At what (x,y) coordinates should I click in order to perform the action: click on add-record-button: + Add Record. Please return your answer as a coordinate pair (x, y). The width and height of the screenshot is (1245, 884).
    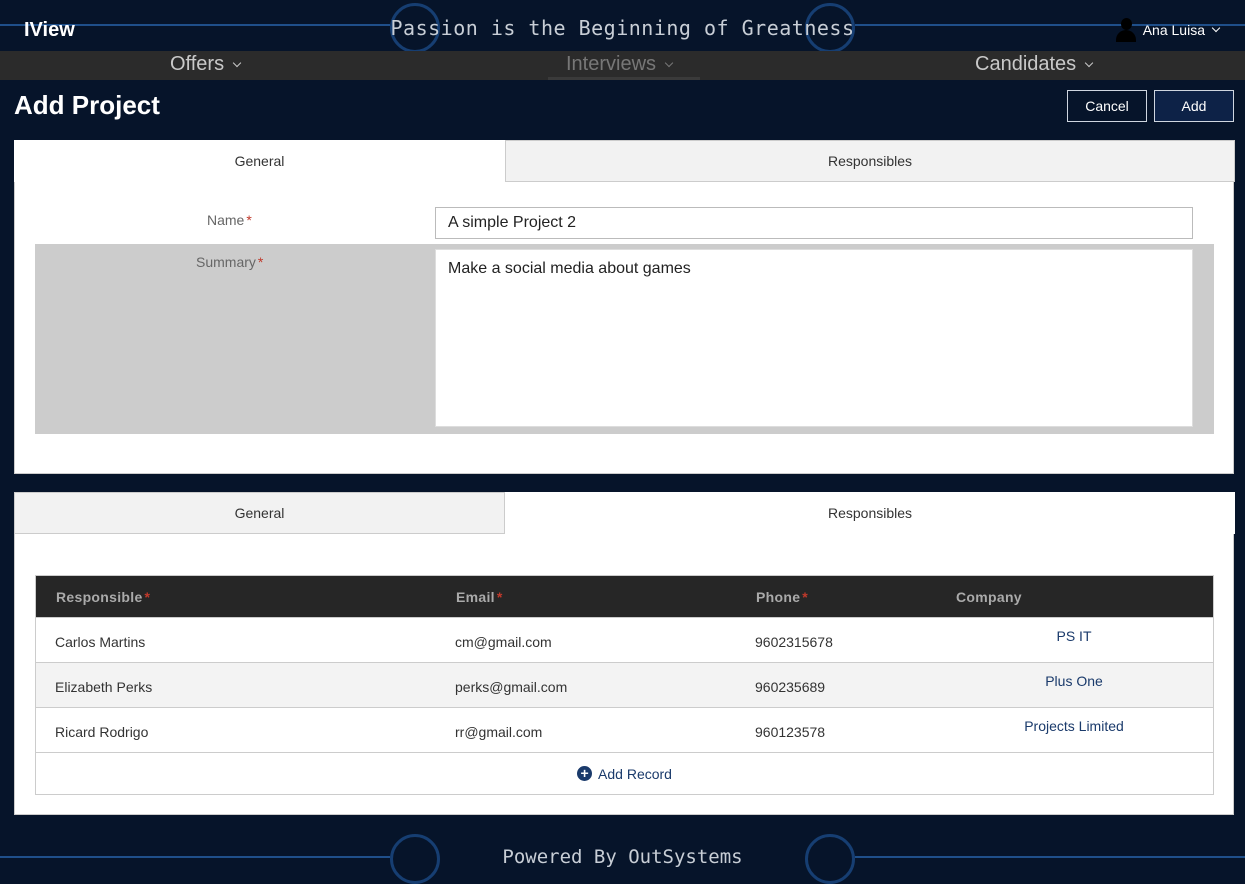
    Looking at the image, I should click on (624, 773).